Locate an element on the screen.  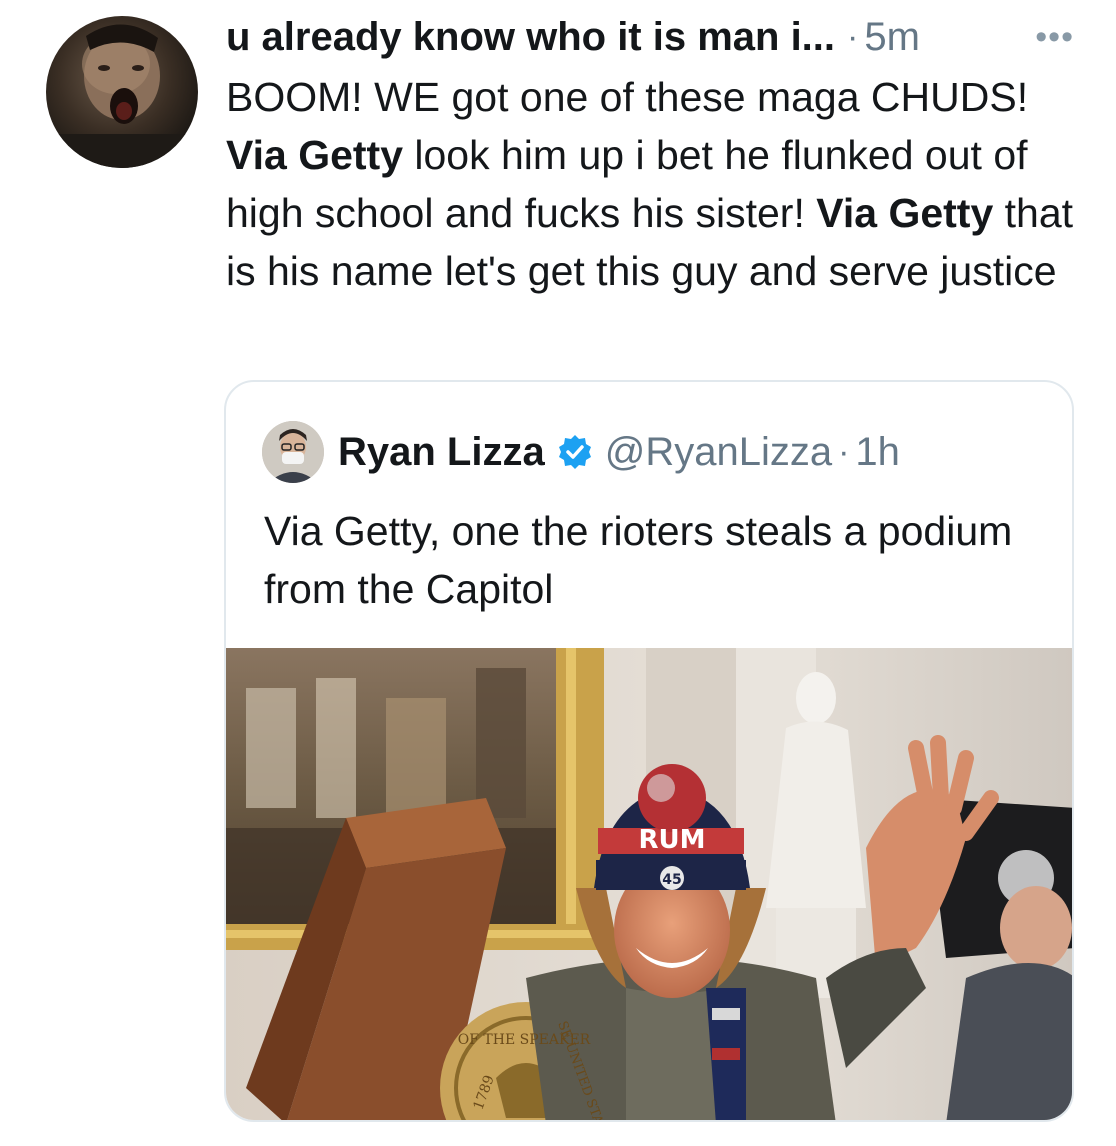
tweet-text-segment: BOOM! WE got one of these maga CHUDS! is located at coordinates (627, 97).